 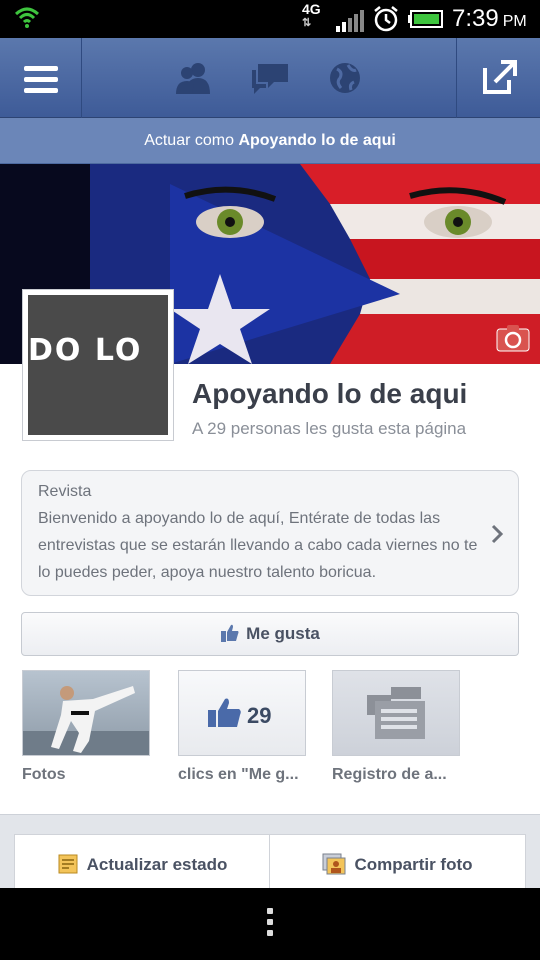 I want to click on update-status-label: Actualizar estado, so click(x=157, y=864).